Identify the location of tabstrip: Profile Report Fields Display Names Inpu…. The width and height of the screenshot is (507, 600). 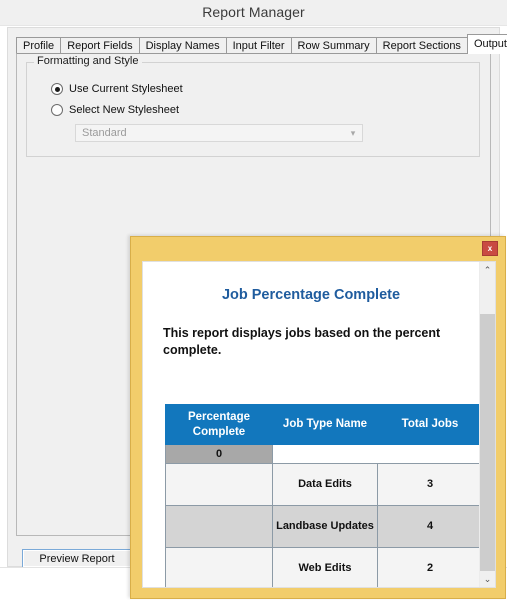
(261, 44).